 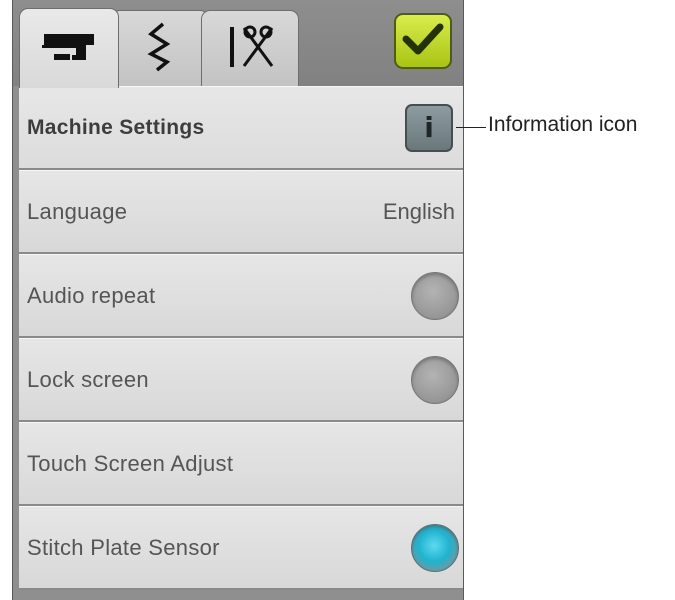 I want to click on needle-scissors-icon, so click(x=250, y=49).